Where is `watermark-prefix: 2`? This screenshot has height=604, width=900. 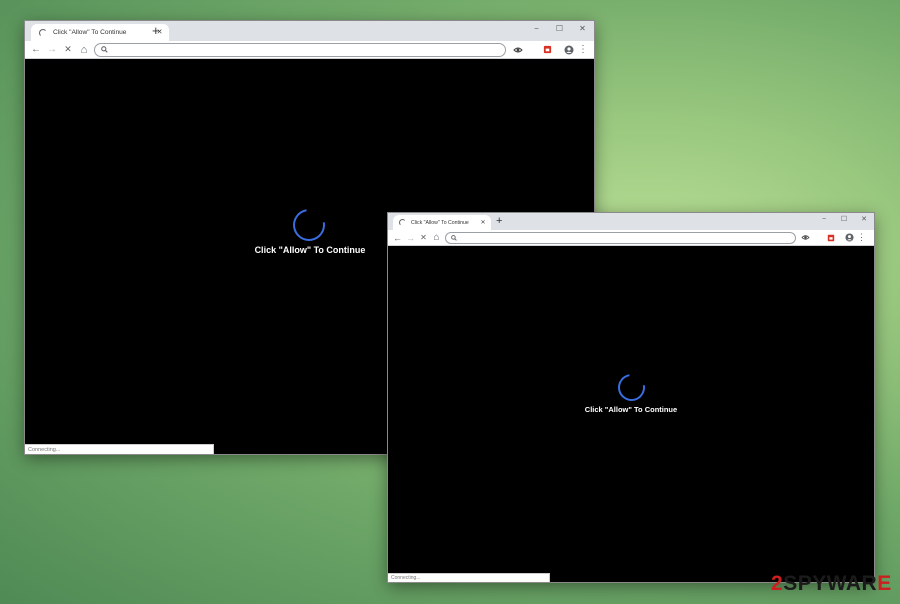
watermark-prefix: 2 is located at coordinates (777, 583).